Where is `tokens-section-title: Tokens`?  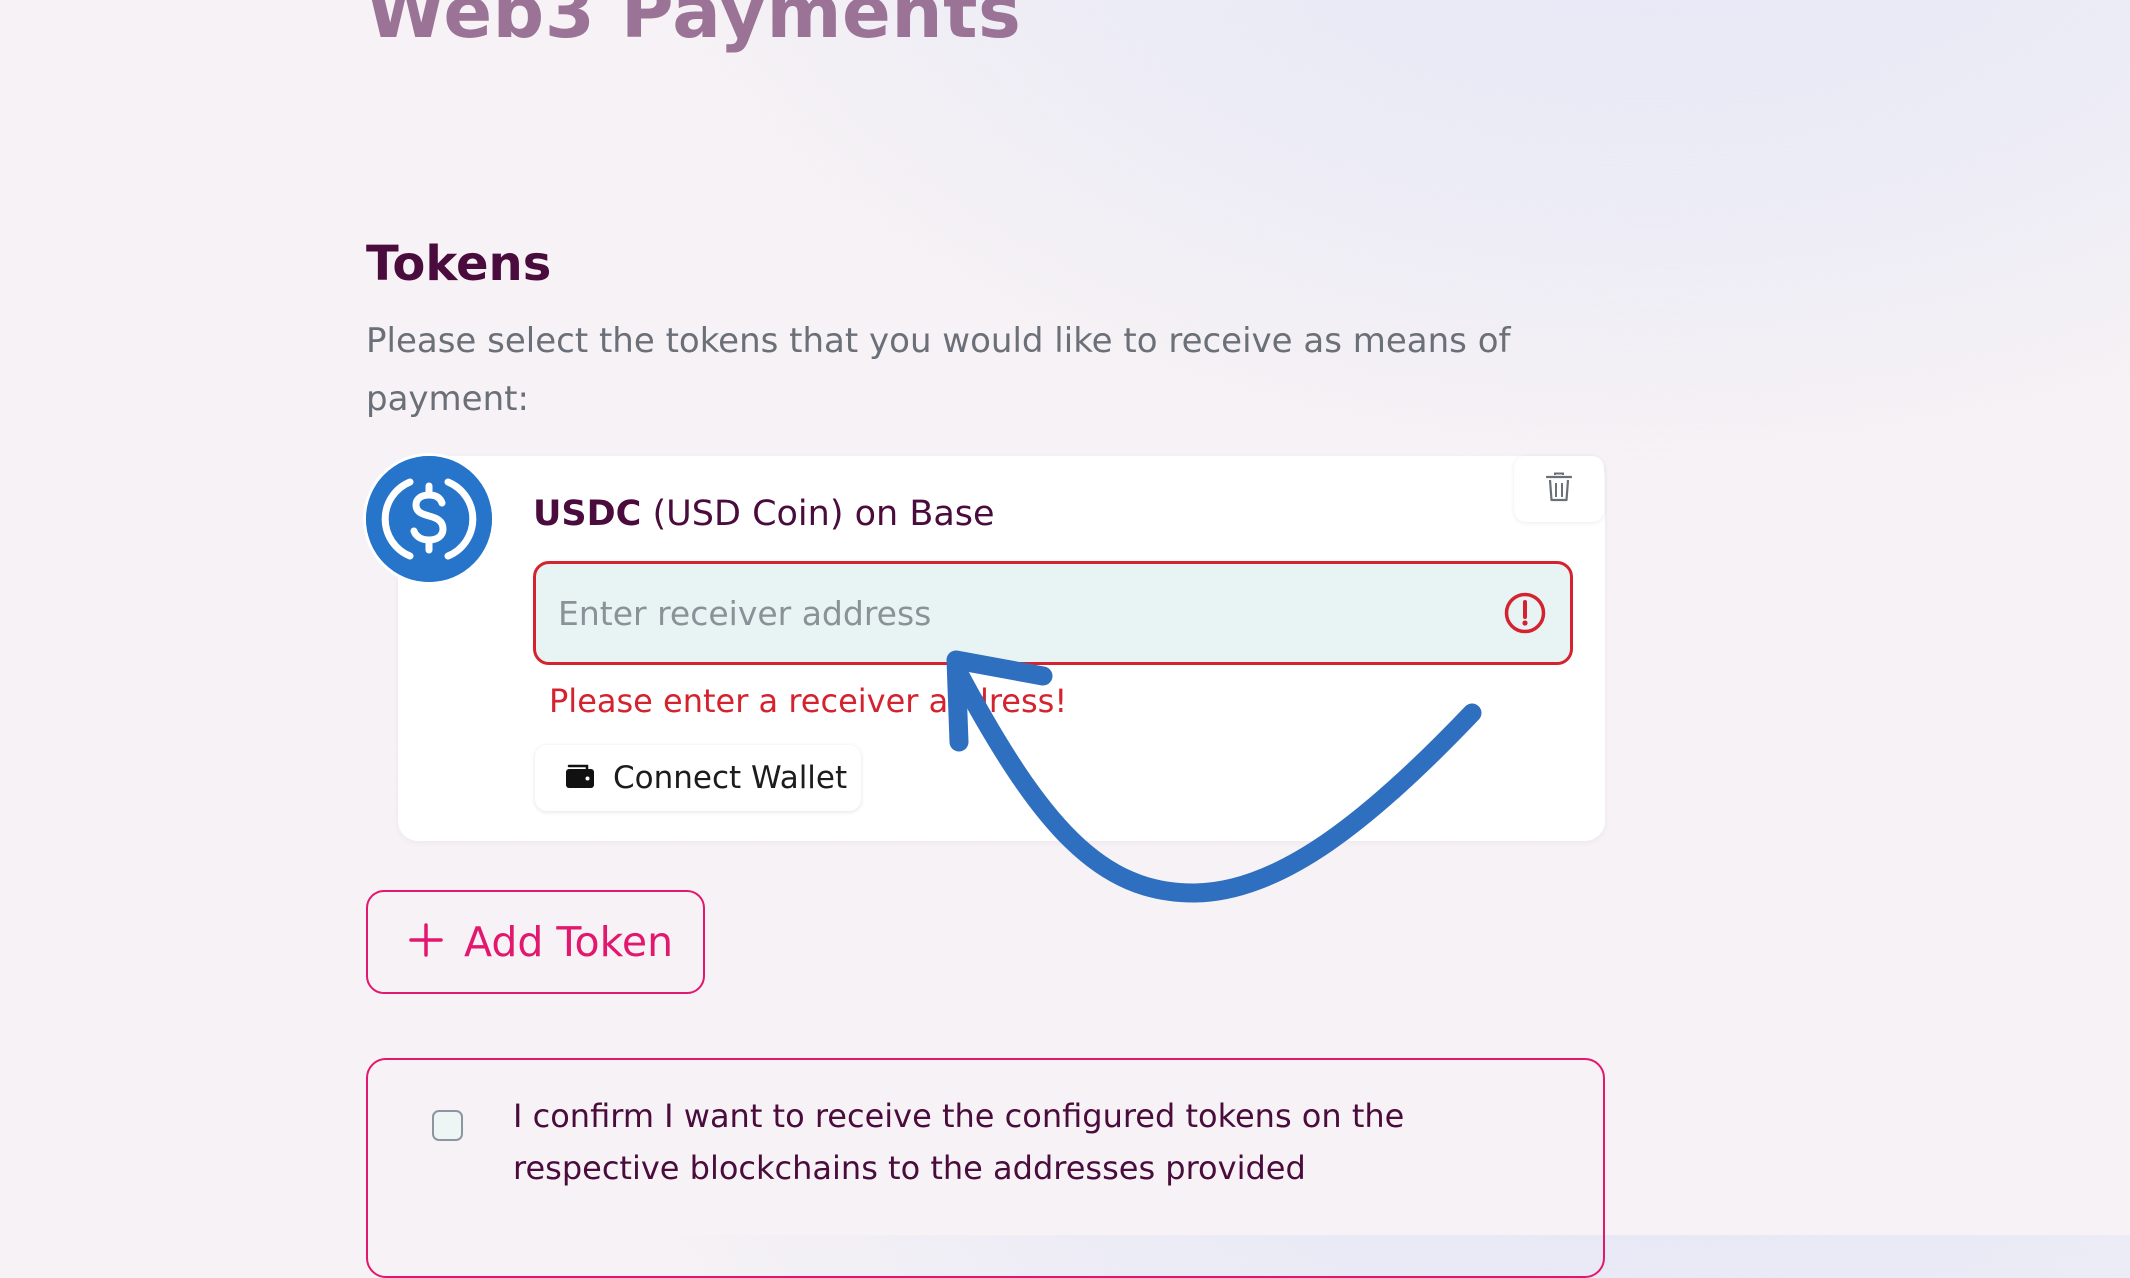 tokens-section-title: Tokens is located at coordinates (459, 264).